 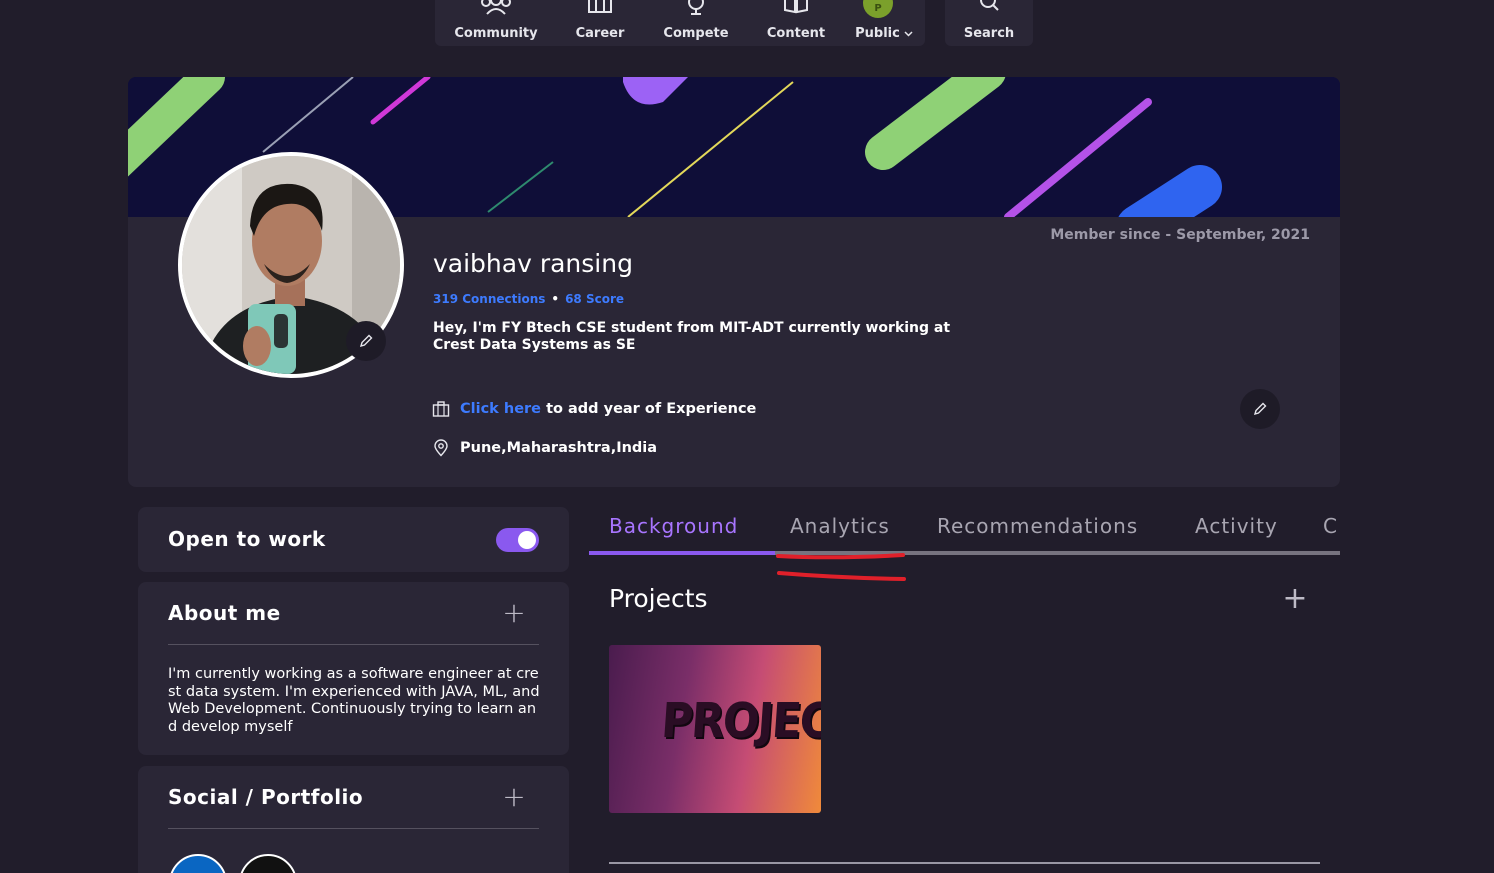 What do you see at coordinates (500, 409) in the screenshot?
I see `add-experience-link: Click here` at bounding box center [500, 409].